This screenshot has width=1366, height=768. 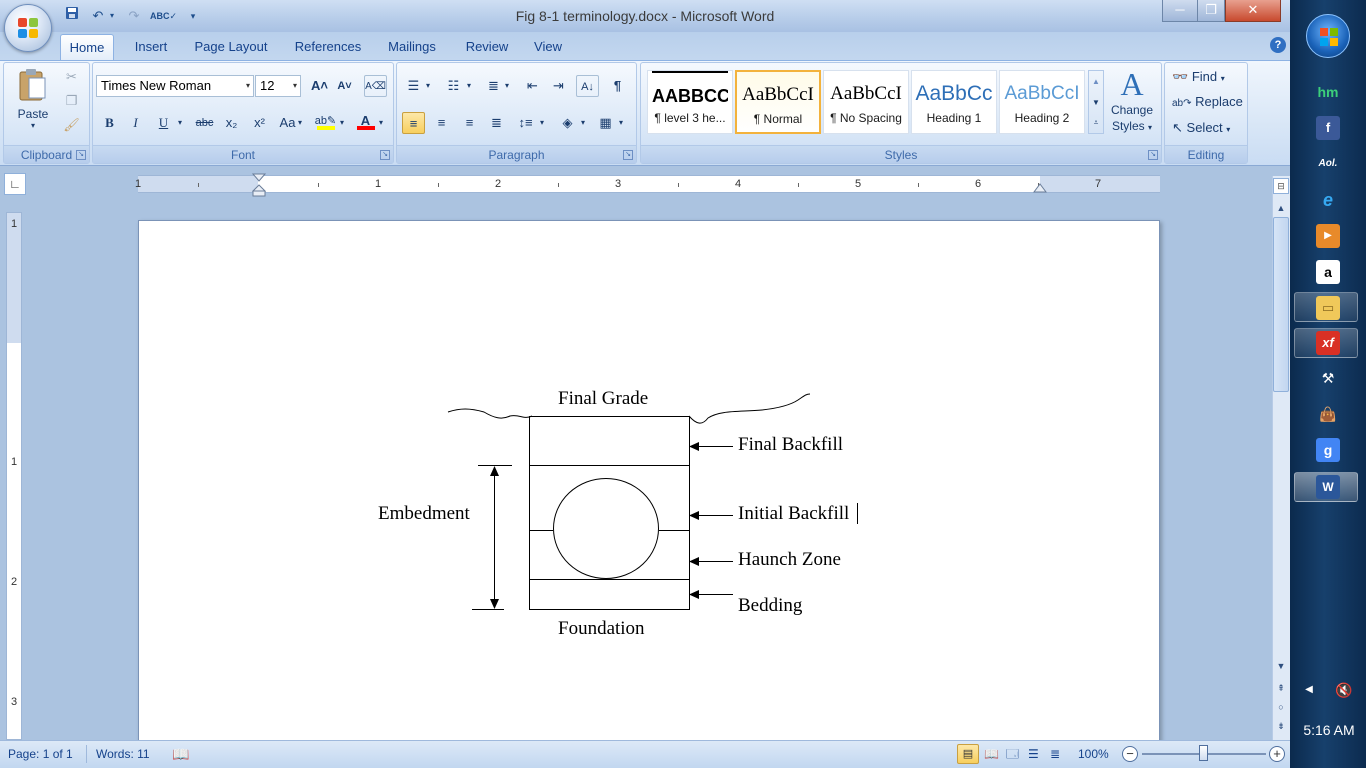 I want to click on page-count: Page: 1 of 1, so click(x=40, y=754).